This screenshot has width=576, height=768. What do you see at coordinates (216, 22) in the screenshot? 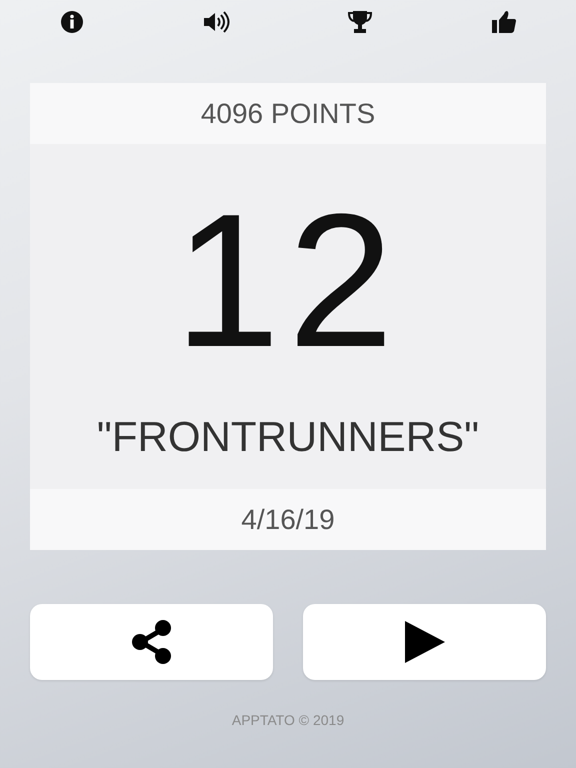
I see `speaker-icon` at bounding box center [216, 22].